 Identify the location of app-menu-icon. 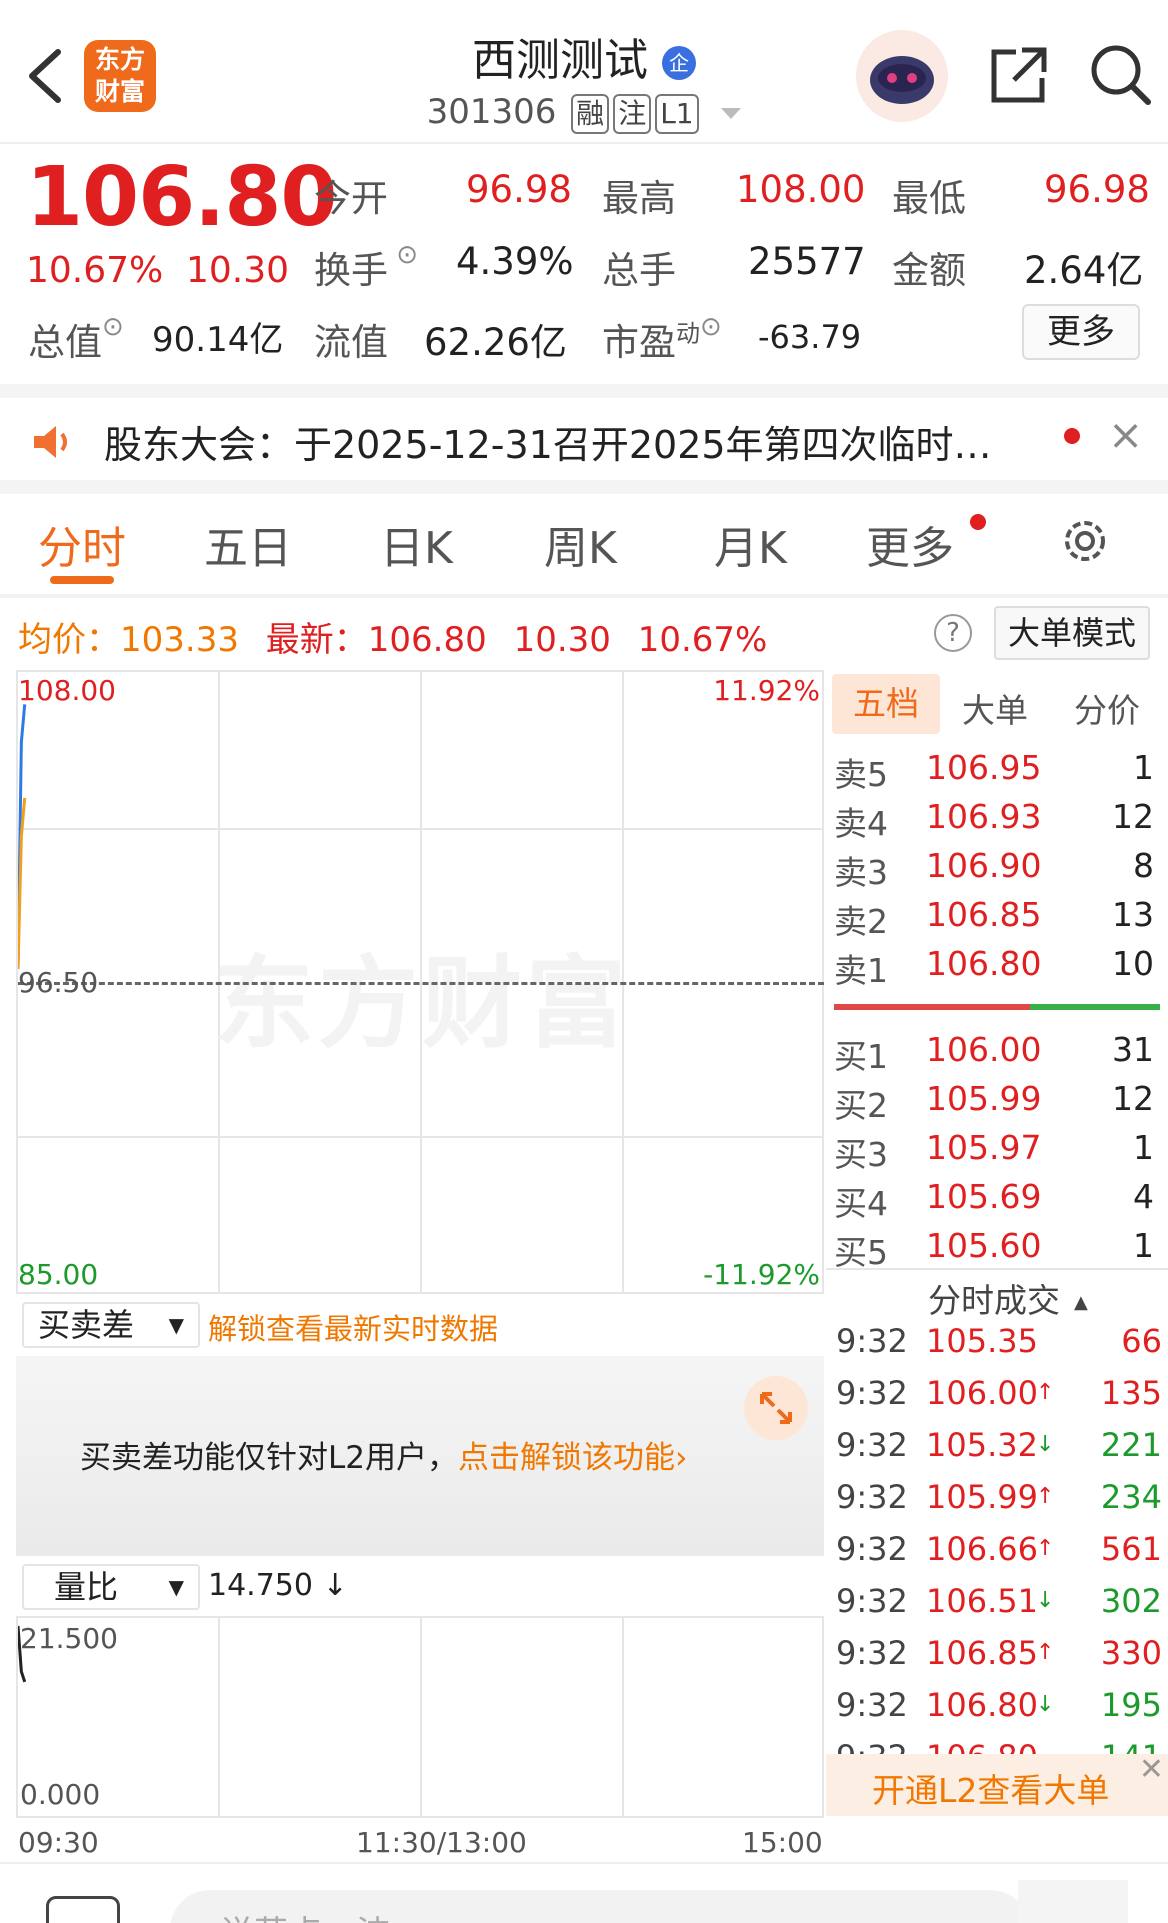
(1073, 1901).